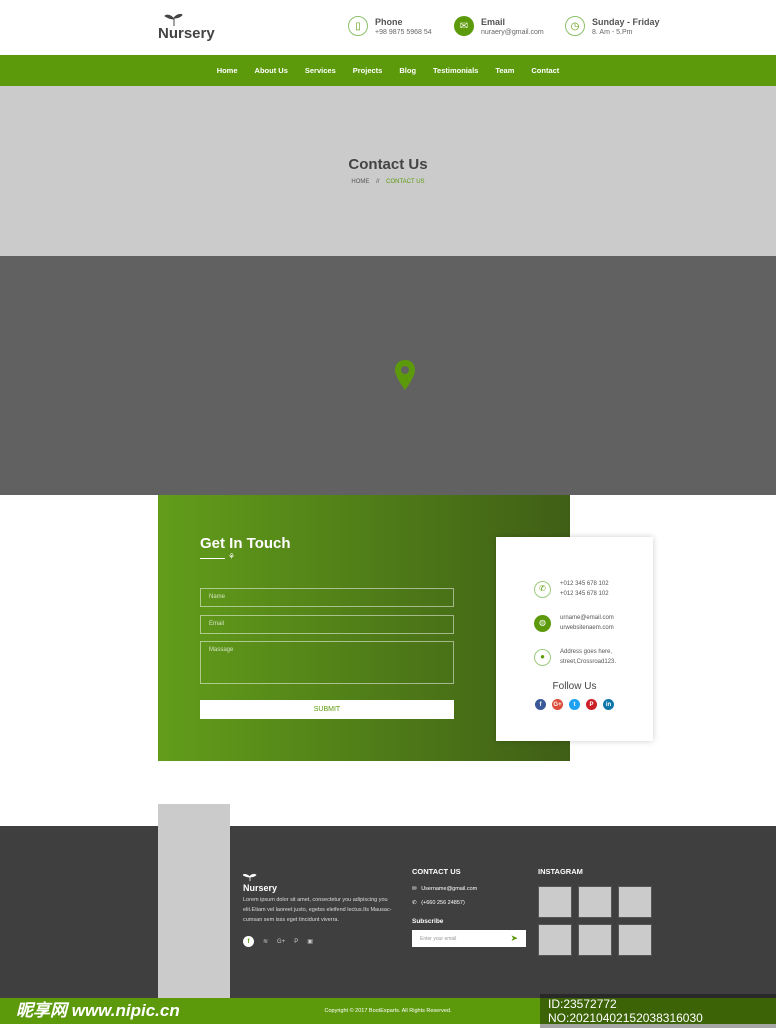  Describe the element at coordinates (542, 657) in the screenshot. I see `location-icon: ●` at that location.